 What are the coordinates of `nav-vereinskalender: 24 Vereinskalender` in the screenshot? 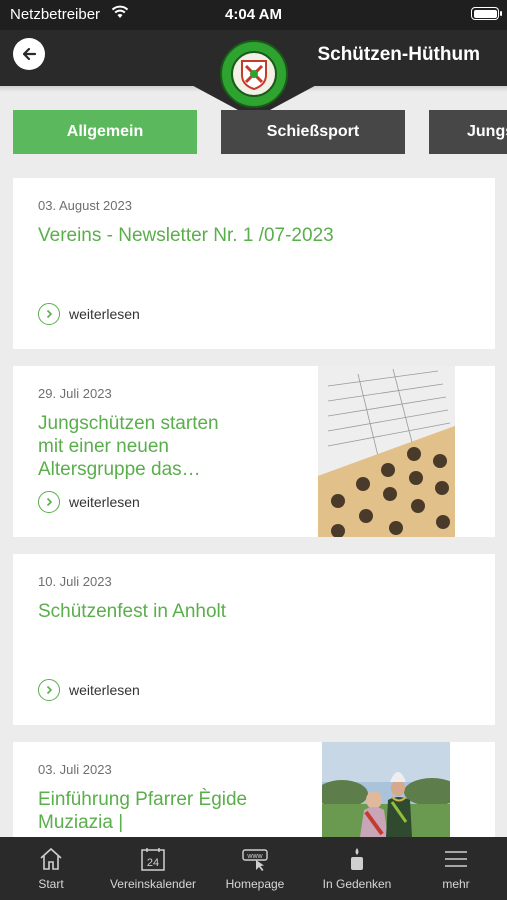 It's located at (153, 868).